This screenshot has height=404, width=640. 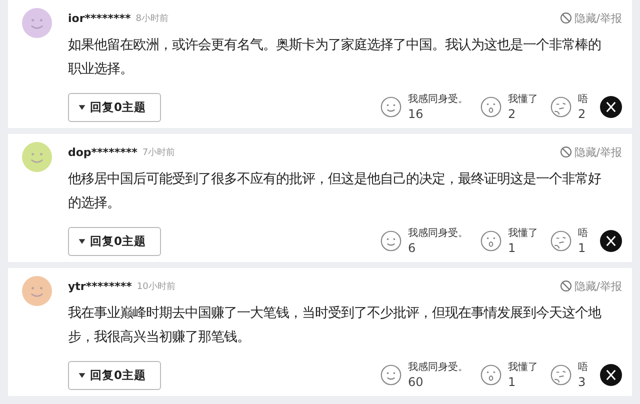 I want to click on timestamp: 10小时前, so click(x=156, y=286).